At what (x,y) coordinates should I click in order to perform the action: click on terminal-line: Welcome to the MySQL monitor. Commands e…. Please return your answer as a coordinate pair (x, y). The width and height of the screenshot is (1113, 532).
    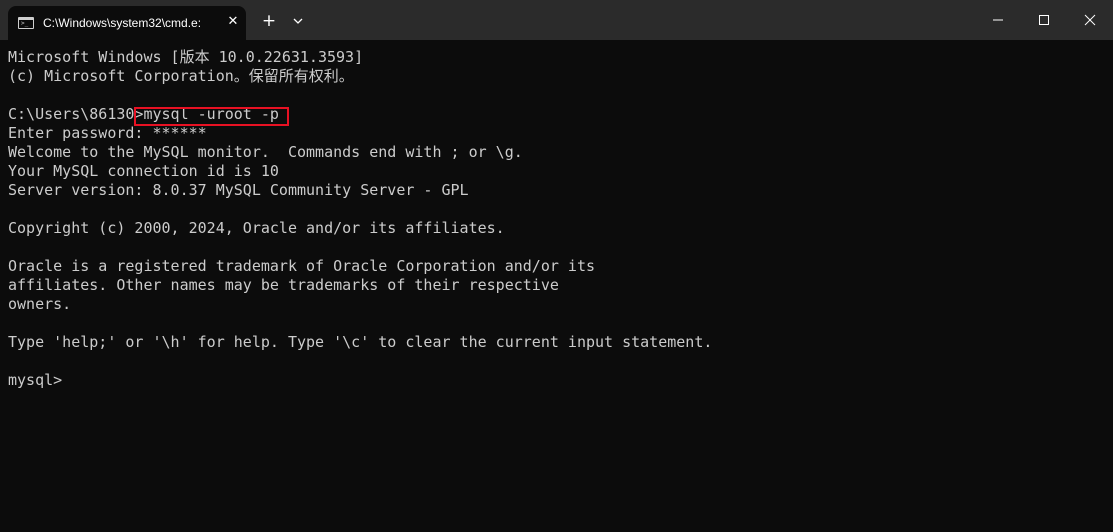
    Looking at the image, I should click on (265, 152).